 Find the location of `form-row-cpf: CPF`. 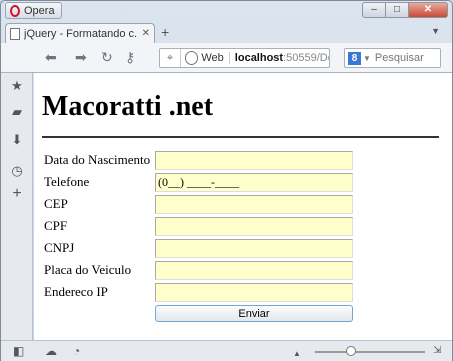

form-row-cpf: CPF is located at coordinates (198, 226).